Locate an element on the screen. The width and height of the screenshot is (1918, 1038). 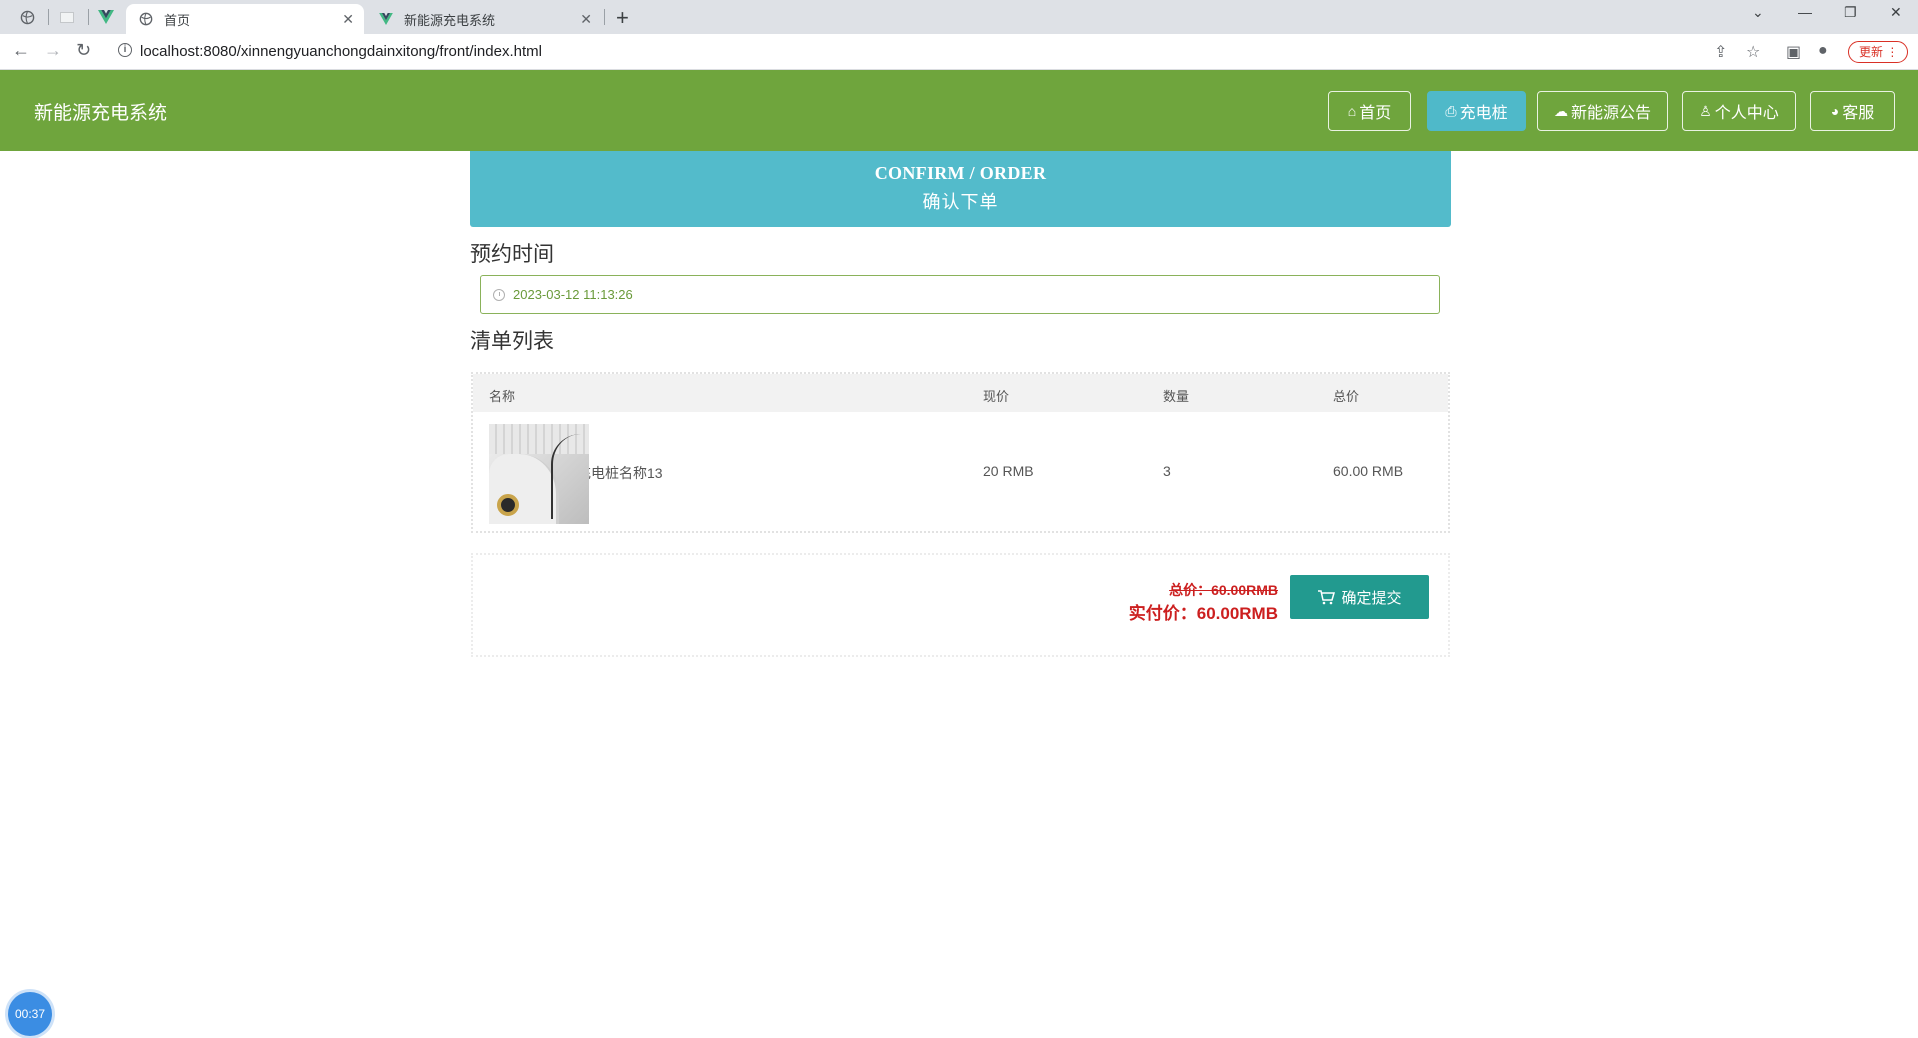
nav-home: ⌂ 首页 is located at coordinates (1369, 111).